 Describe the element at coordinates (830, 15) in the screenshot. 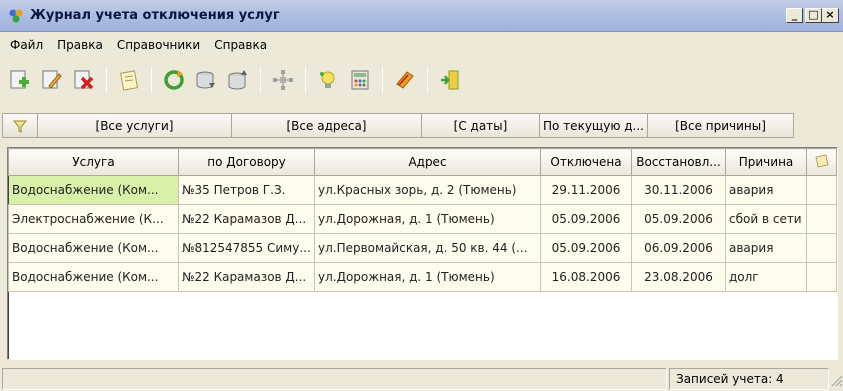

I see `close-button: ×` at that location.